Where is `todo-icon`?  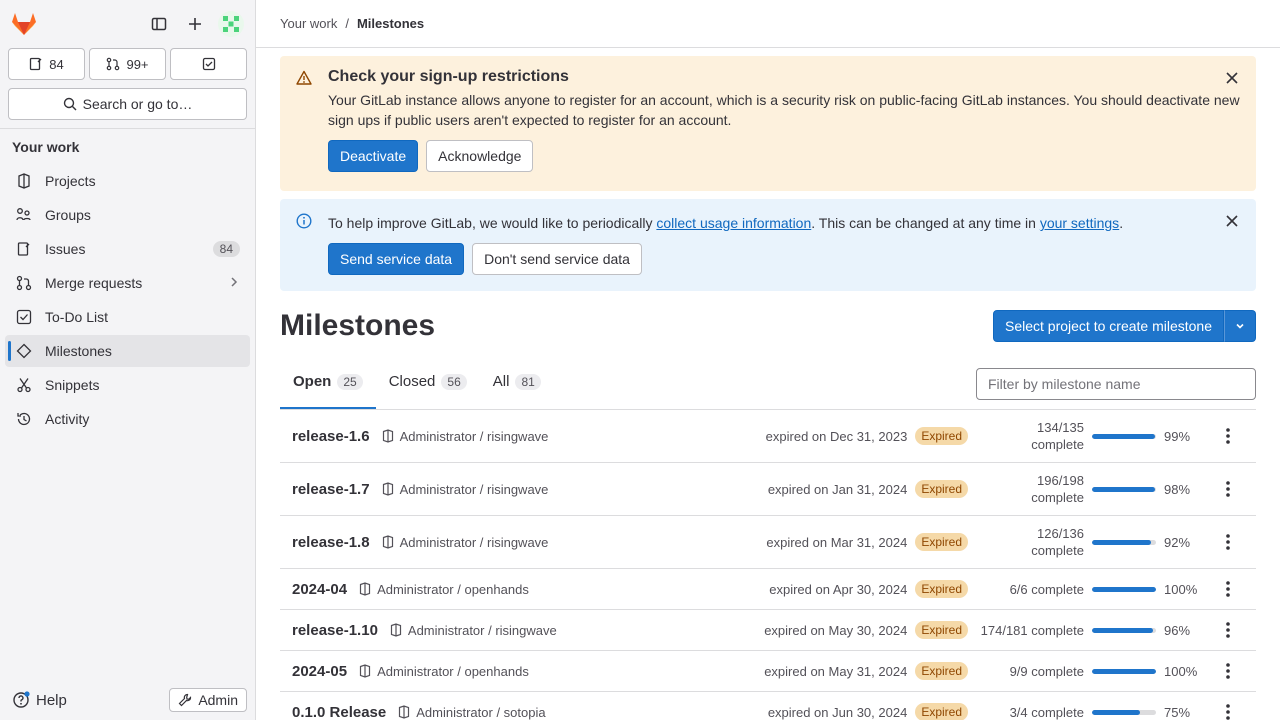
todo-icon is located at coordinates (24, 317).